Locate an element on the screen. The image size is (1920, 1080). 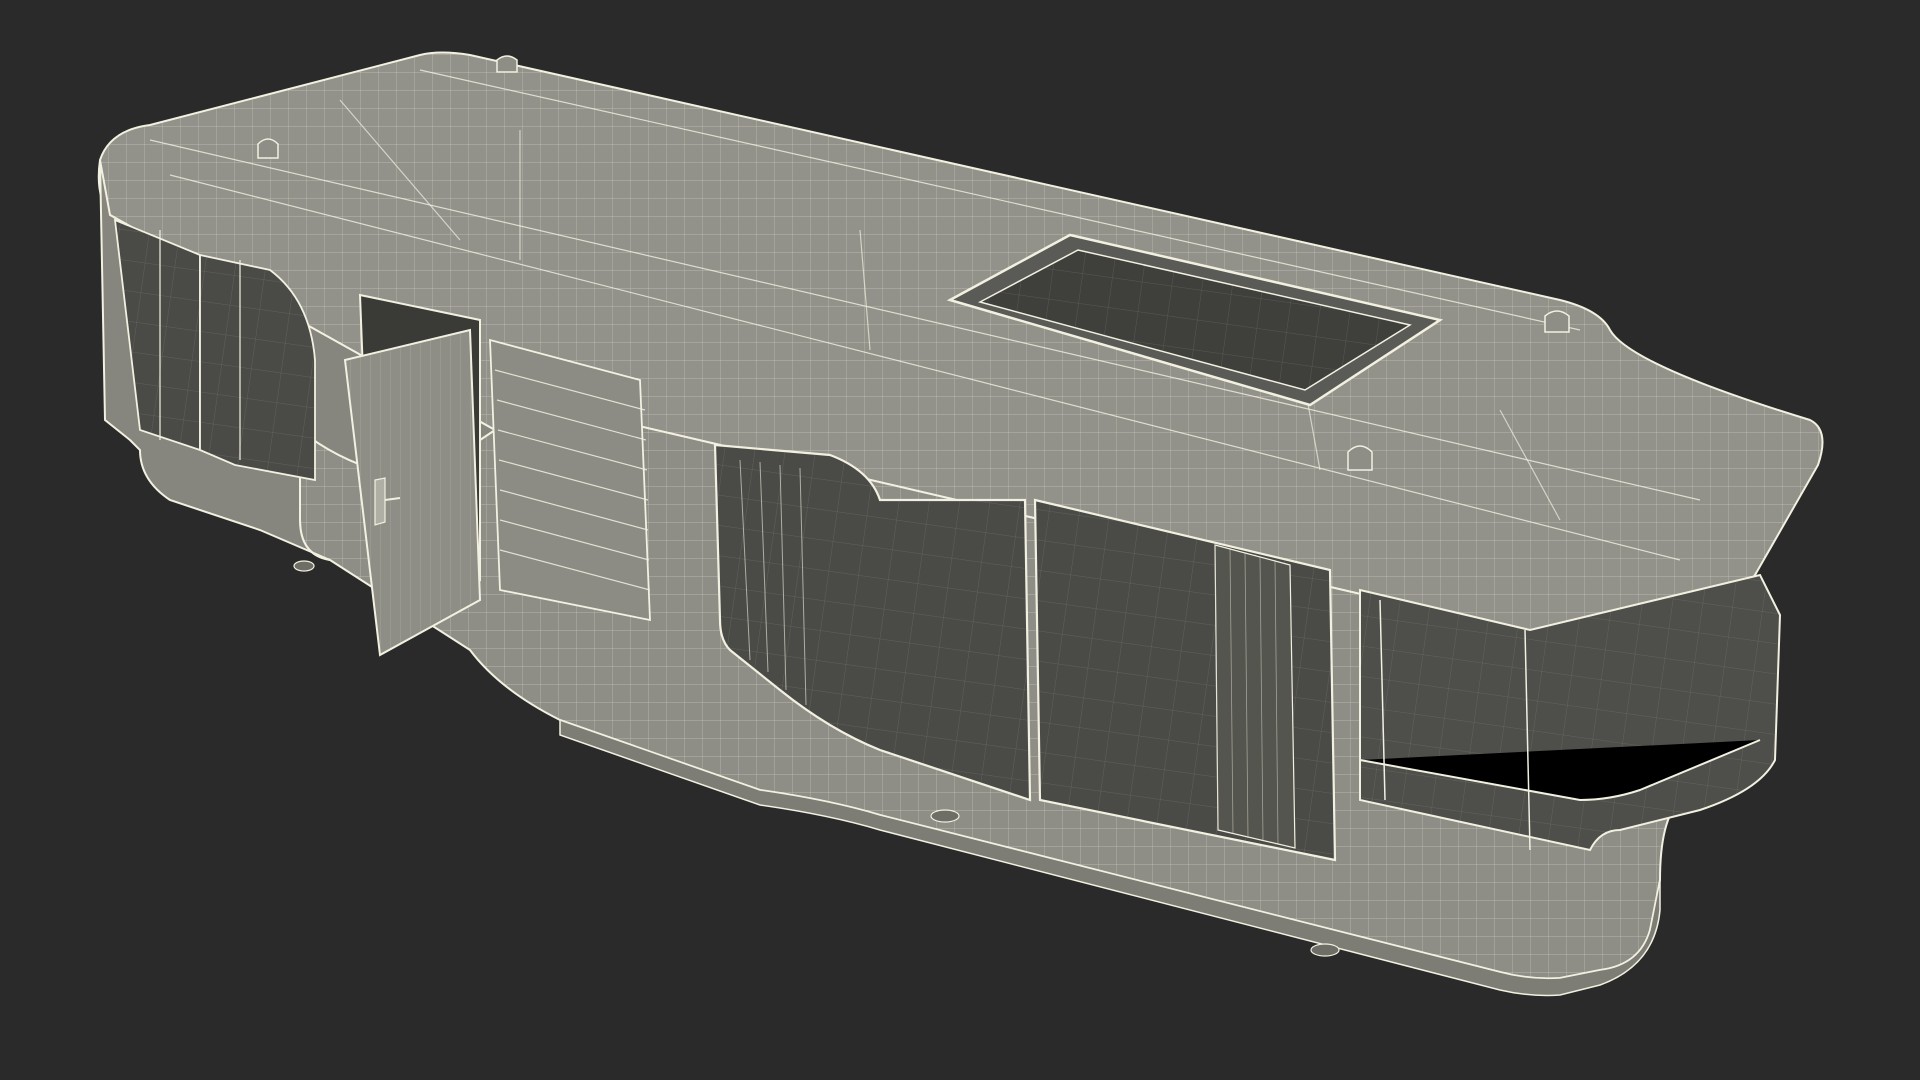
wood-panel-wall is located at coordinates (570, 480).